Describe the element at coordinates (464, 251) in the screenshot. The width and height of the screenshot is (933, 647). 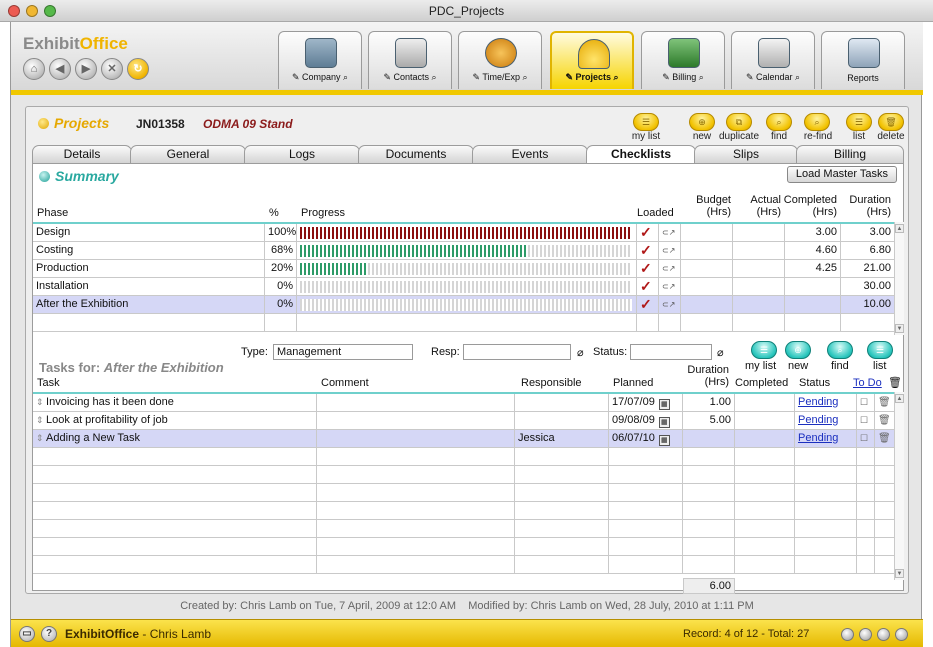
I see `summary-row: Costing 68% ✓ ⊂↗ 4.60 6.80` at that location.